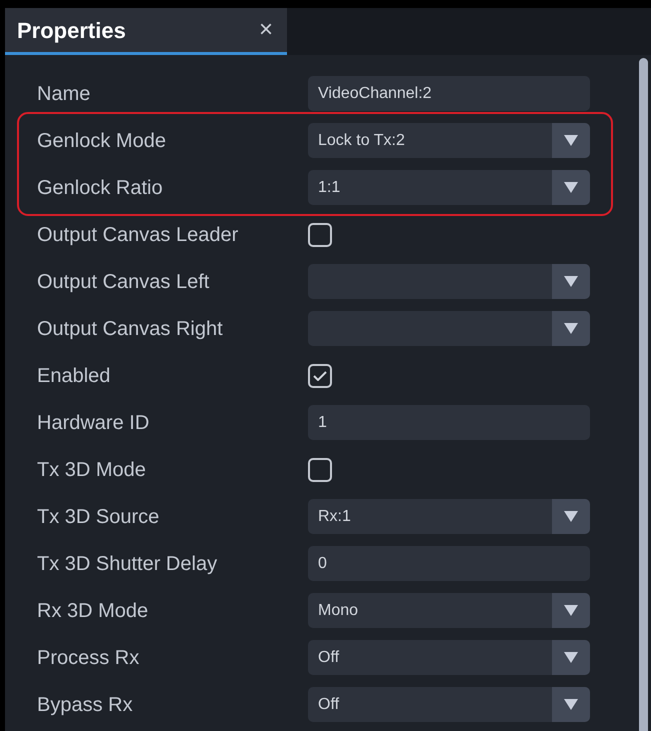  What do you see at coordinates (102, 141) in the screenshot?
I see `property-label: Genlock Mode` at bounding box center [102, 141].